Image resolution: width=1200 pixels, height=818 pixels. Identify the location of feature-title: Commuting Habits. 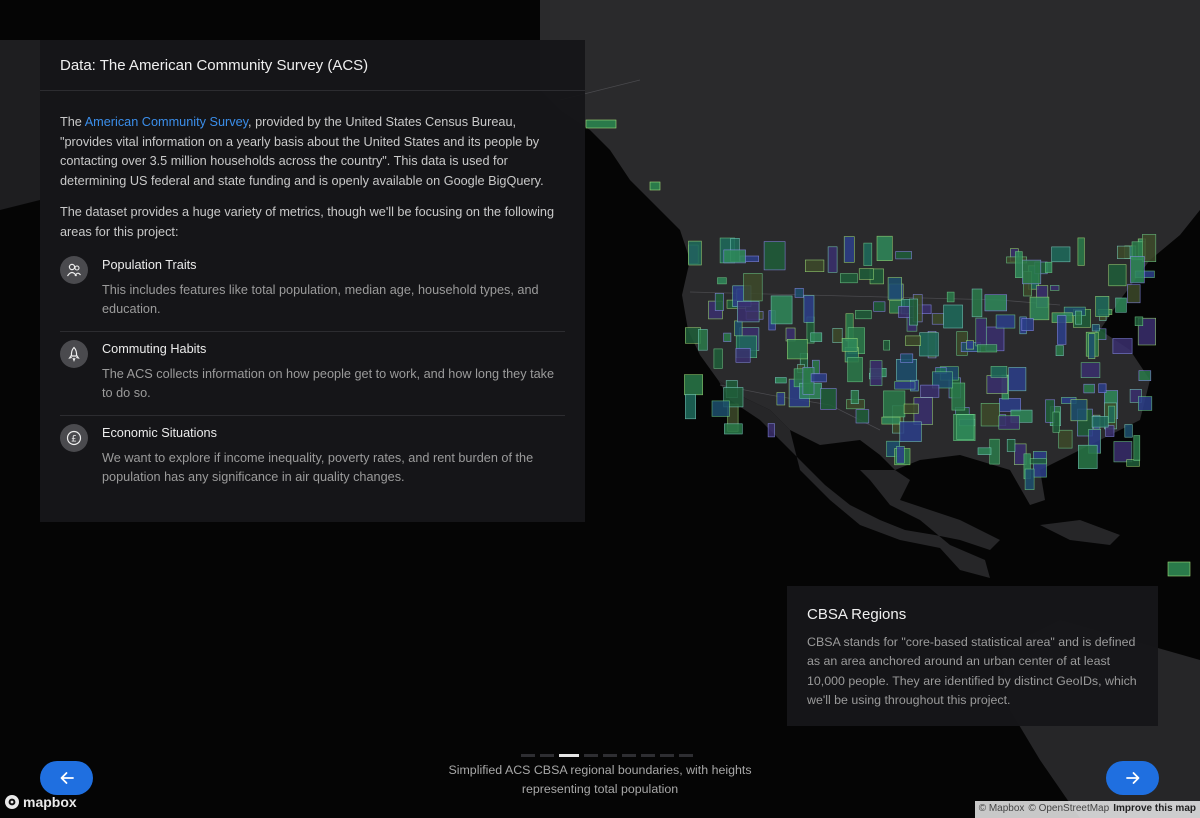
(154, 349).